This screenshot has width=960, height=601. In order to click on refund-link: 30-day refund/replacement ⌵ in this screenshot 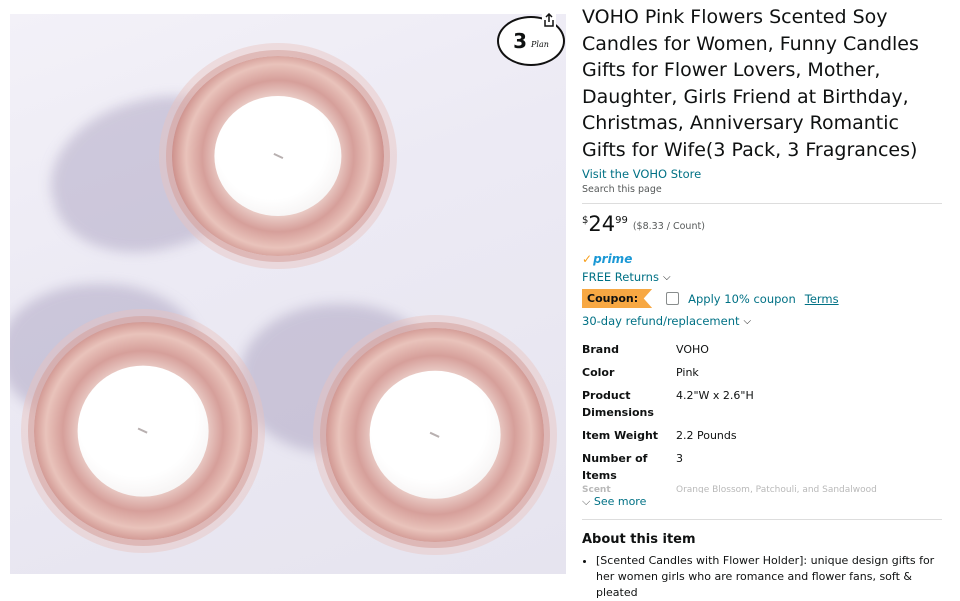, I will do `click(762, 321)`.